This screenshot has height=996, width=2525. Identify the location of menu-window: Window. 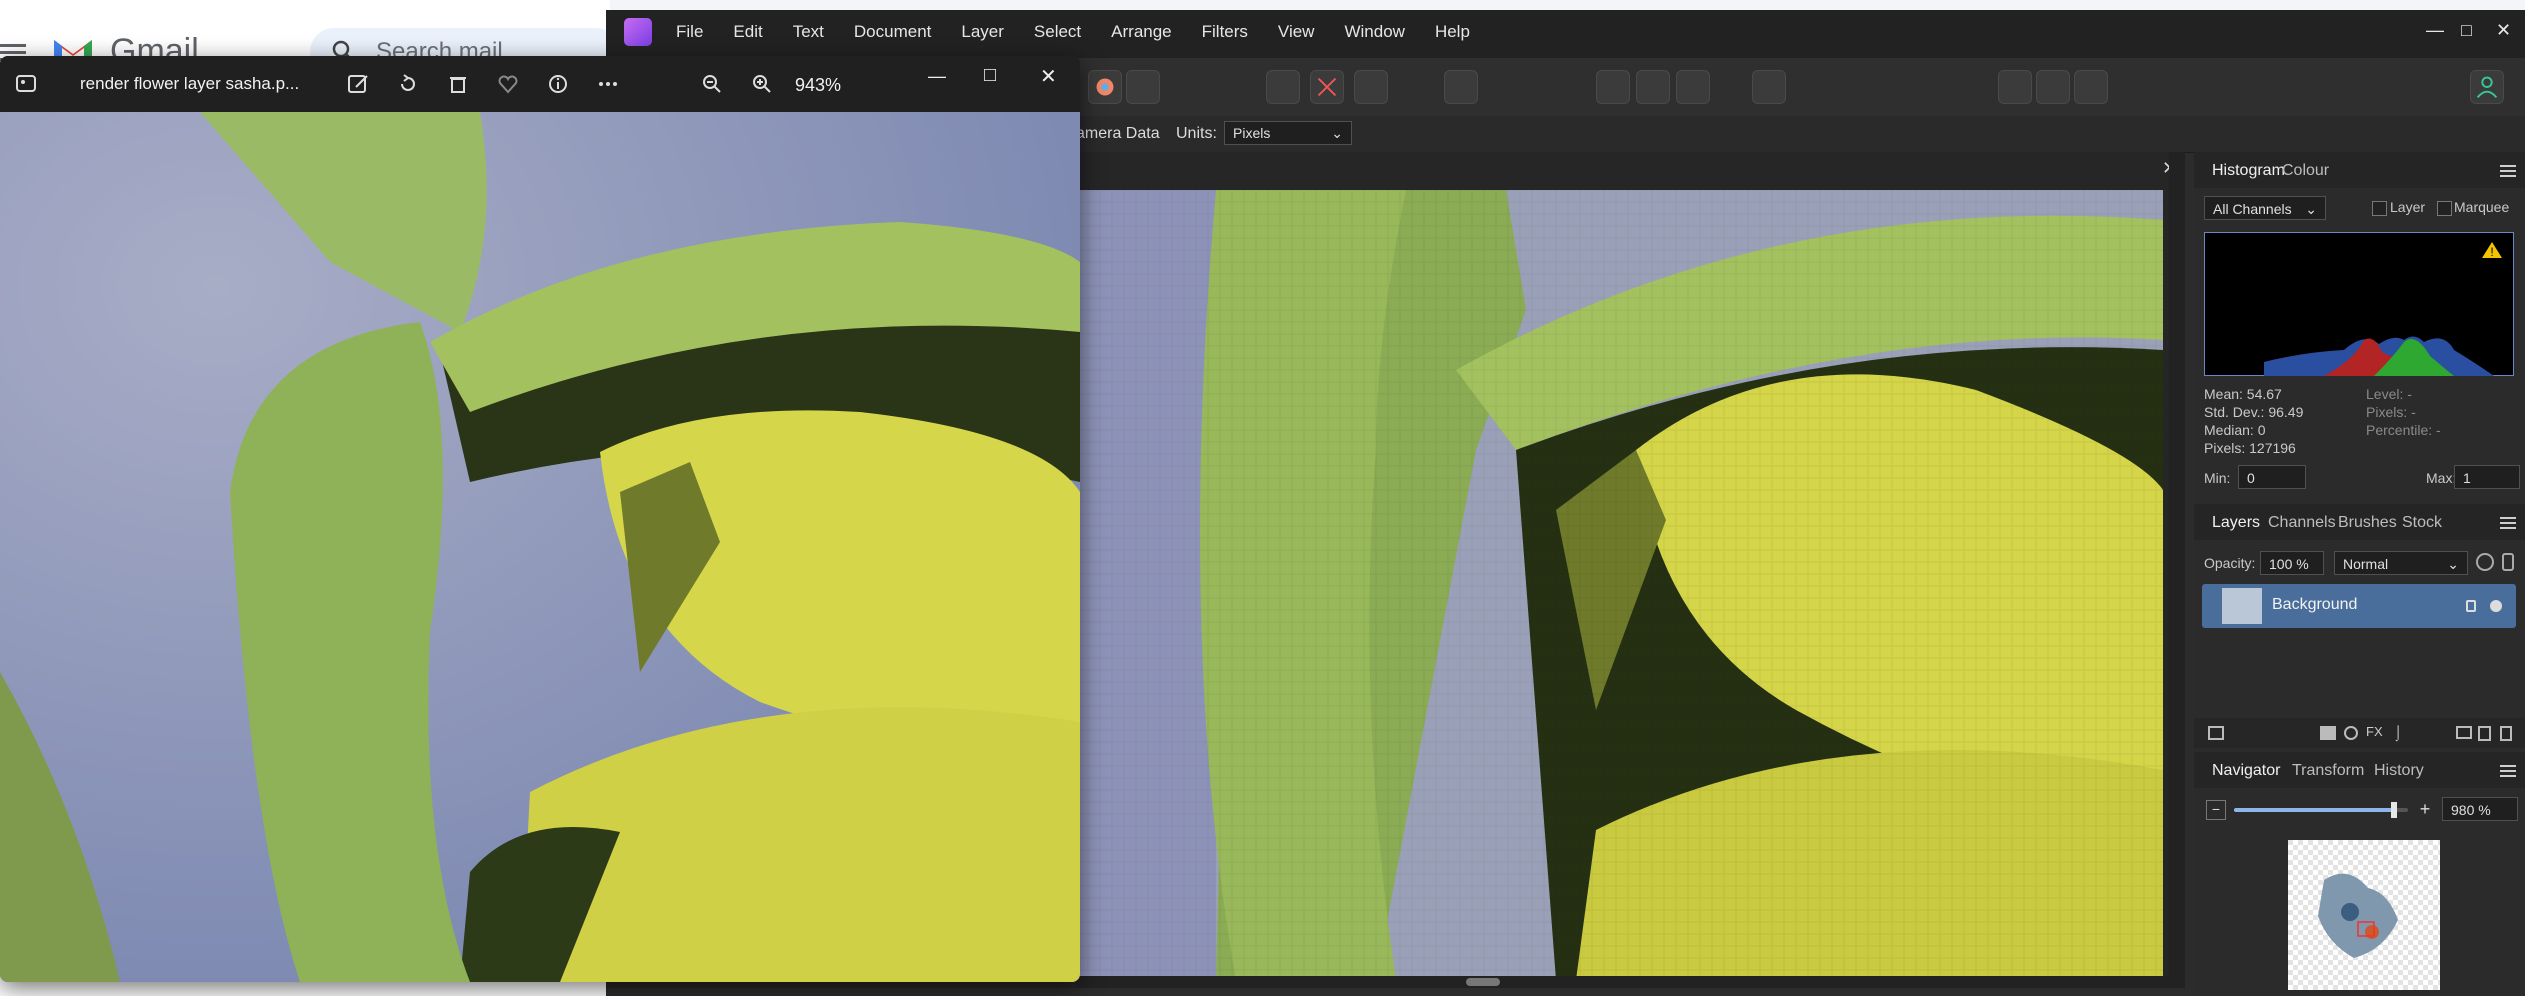
(1374, 32).